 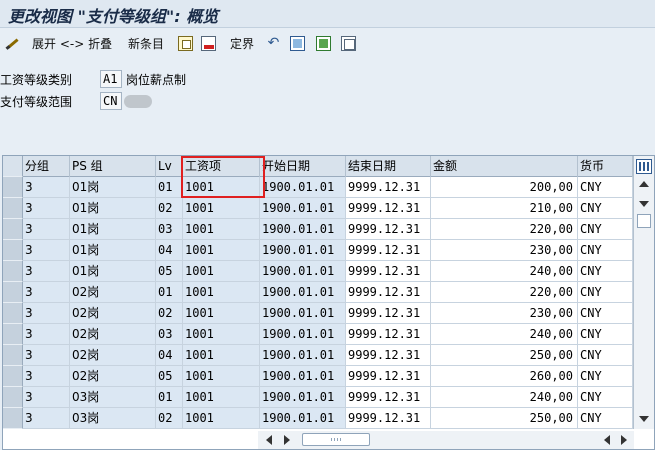 What do you see at coordinates (323, 43) in the screenshot?
I see `select-all-button` at bounding box center [323, 43].